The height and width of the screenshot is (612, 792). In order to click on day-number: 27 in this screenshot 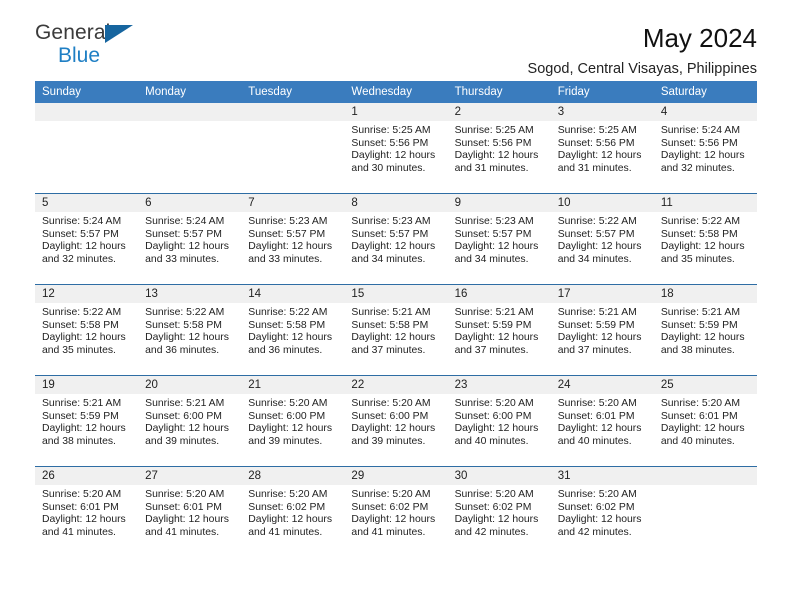, I will do `click(190, 476)`.